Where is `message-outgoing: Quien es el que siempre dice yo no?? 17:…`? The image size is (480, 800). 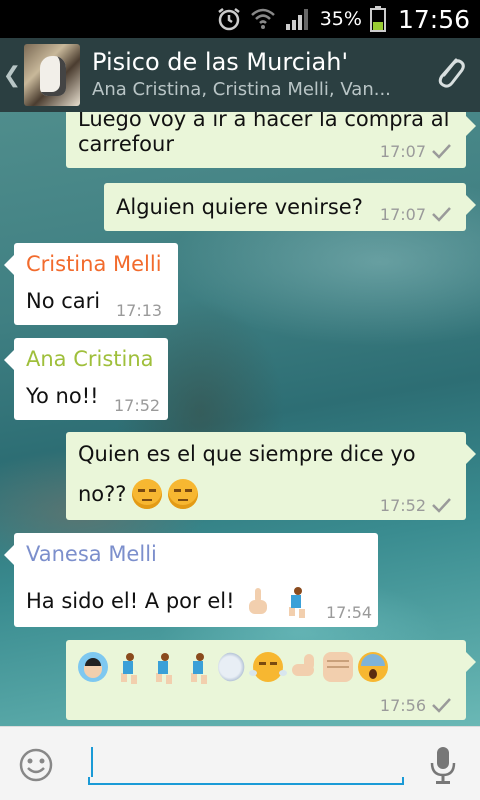 message-outgoing: Quien es el que siempre dice yo no?? 17:… is located at coordinates (271, 476).